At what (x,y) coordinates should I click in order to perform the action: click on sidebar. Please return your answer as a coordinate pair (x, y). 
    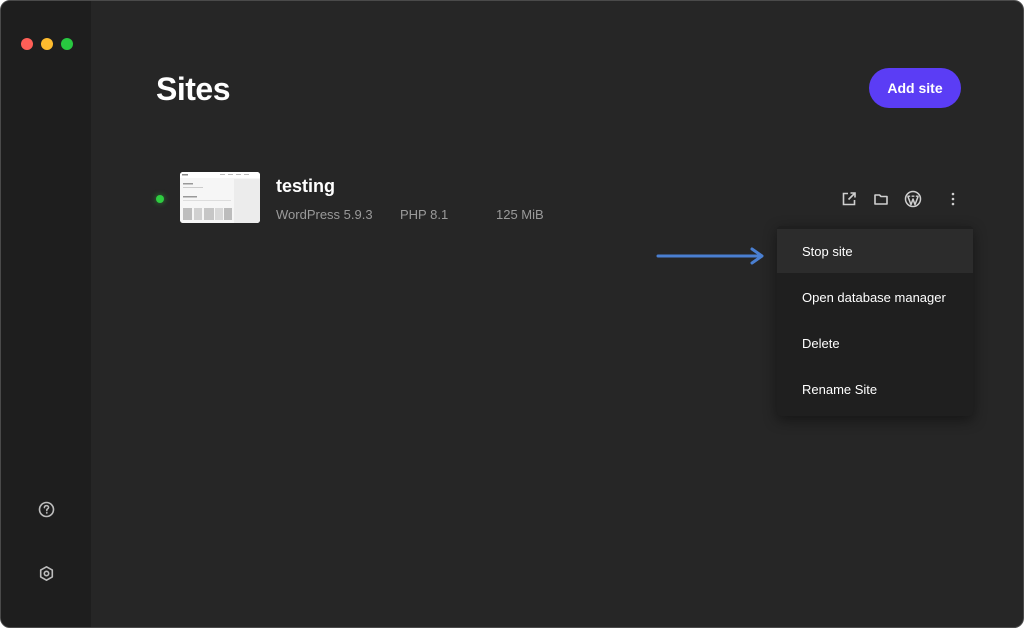
    Looking at the image, I should click on (46, 314).